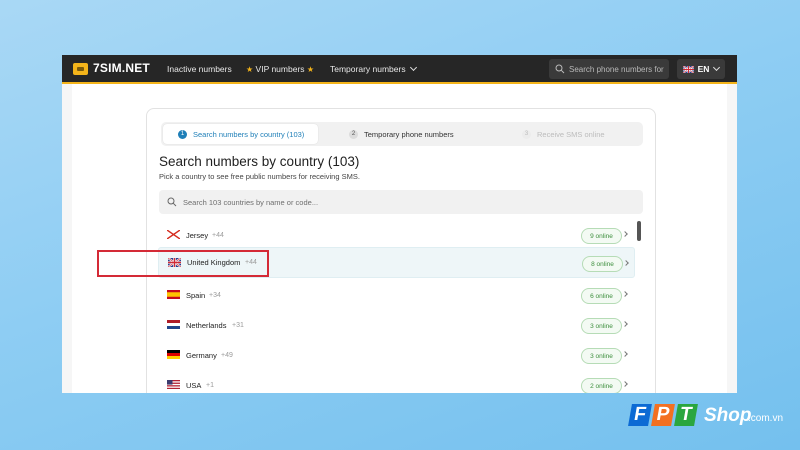 This screenshot has height=450, width=800. I want to click on nav-vip-label: VIP numbers, so click(280, 69).